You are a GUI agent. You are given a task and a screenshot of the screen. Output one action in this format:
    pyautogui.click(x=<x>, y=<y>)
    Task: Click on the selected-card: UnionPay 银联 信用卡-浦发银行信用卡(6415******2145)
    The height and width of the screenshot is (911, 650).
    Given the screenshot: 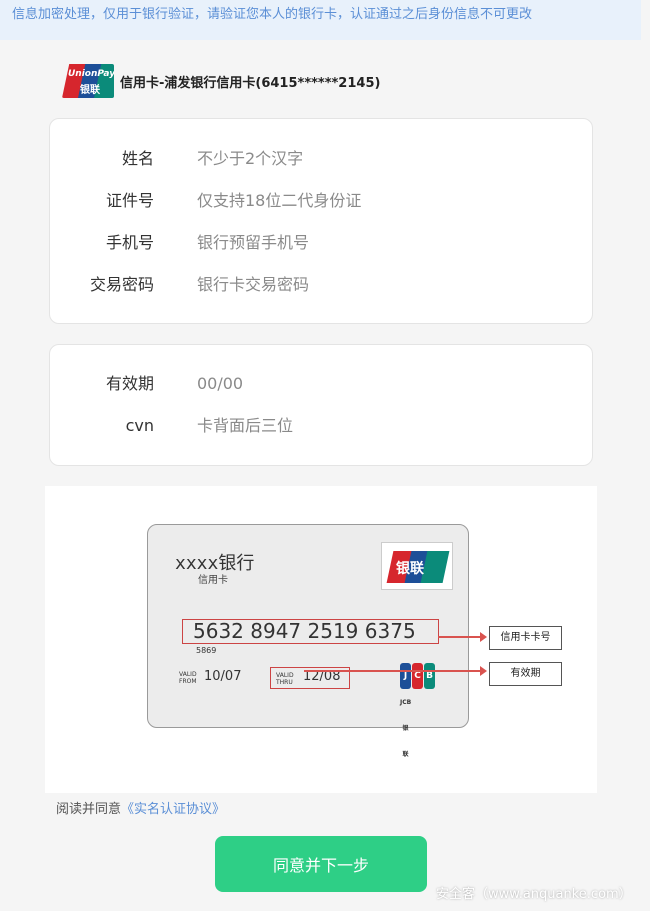 What is the action you would take?
    pyautogui.click(x=221, y=81)
    